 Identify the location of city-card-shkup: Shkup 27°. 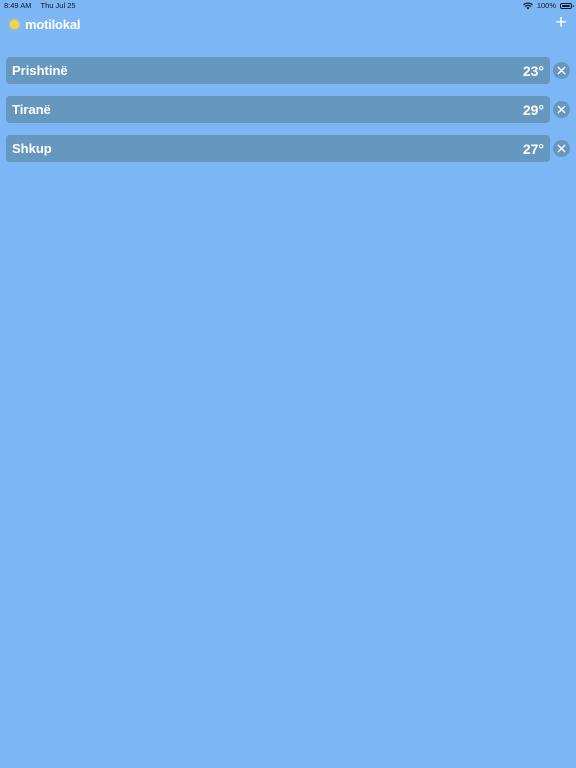
(278, 148).